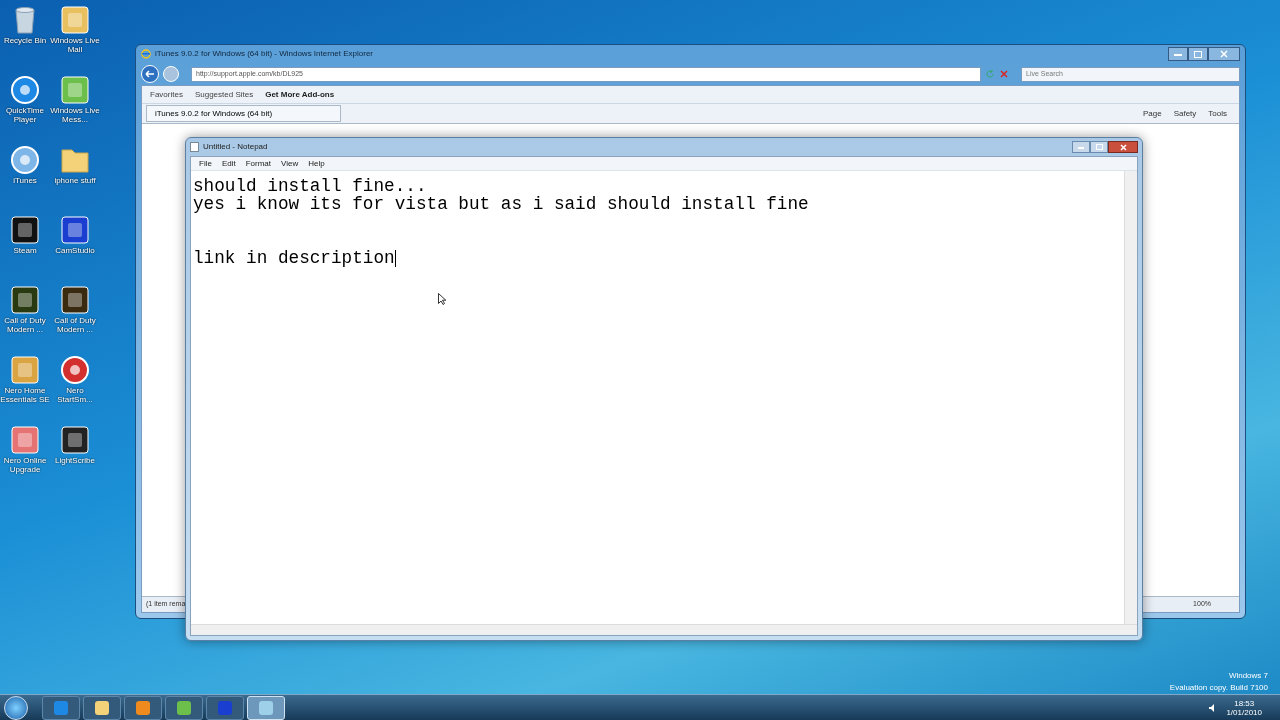 Image resolution: width=1280 pixels, height=720 pixels. What do you see at coordinates (228, 163) in the screenshot?
I see `menu-item: Edit` at bounding box center [228, 163].